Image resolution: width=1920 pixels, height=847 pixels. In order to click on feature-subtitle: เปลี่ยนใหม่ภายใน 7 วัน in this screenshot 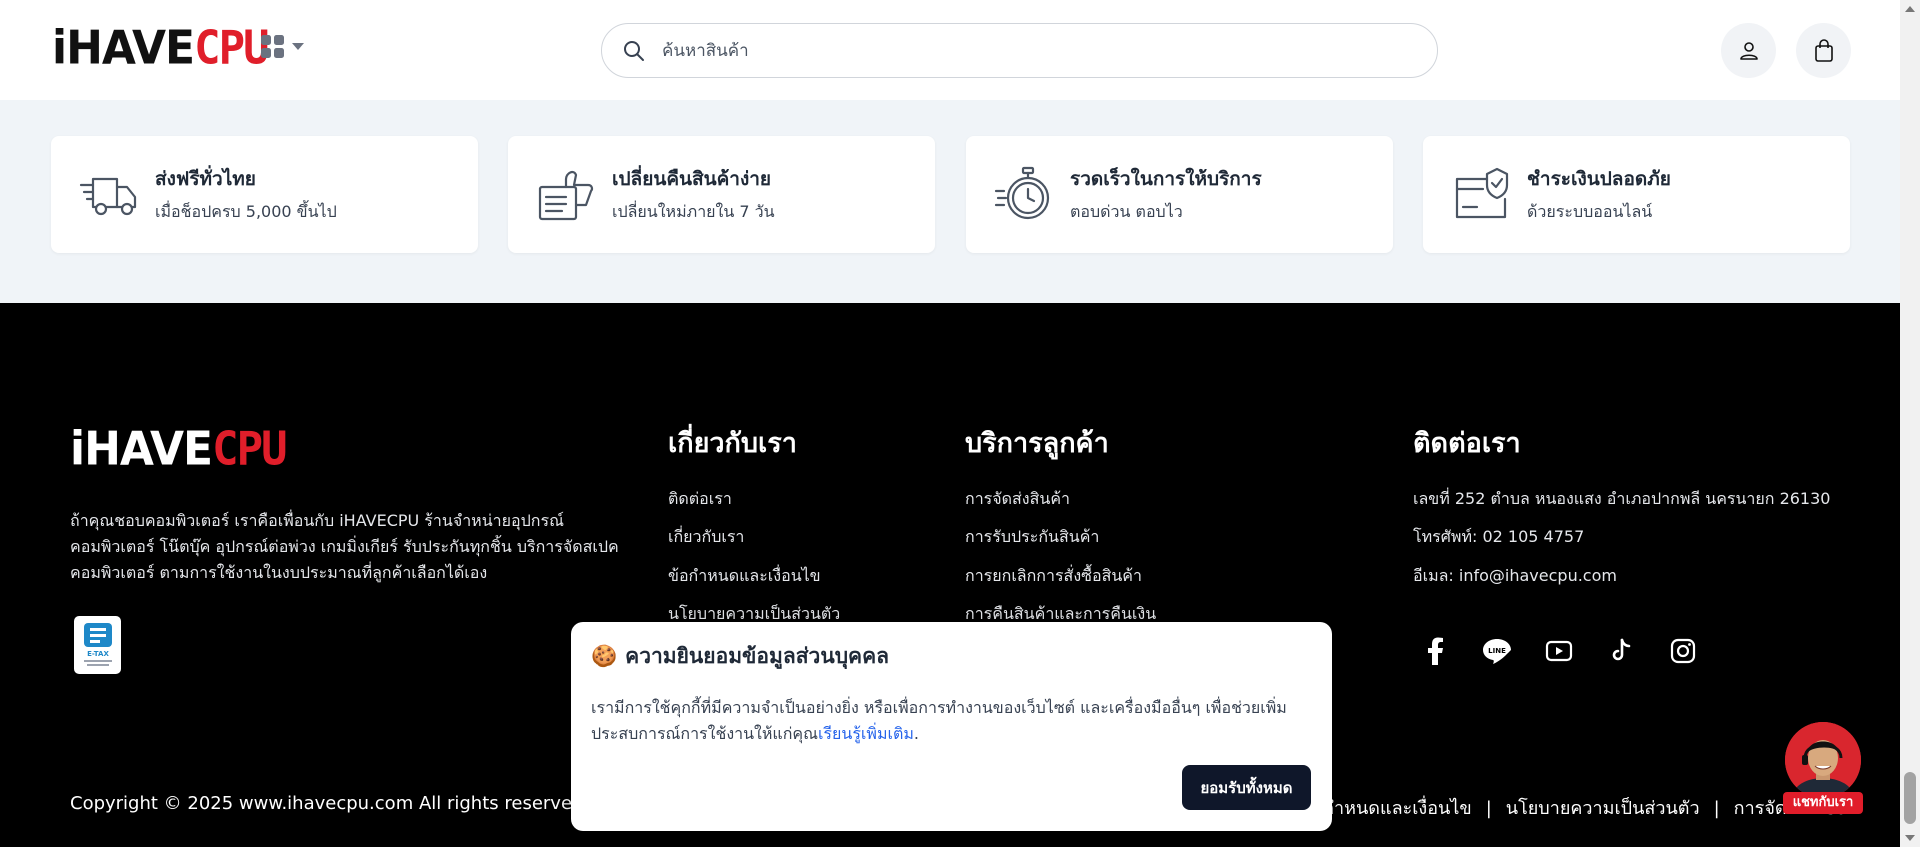, I will do `click(693, 211)`.